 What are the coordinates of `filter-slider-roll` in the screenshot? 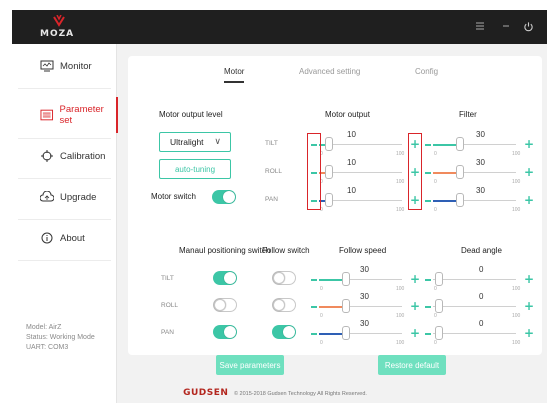 It's located at (460, 172).